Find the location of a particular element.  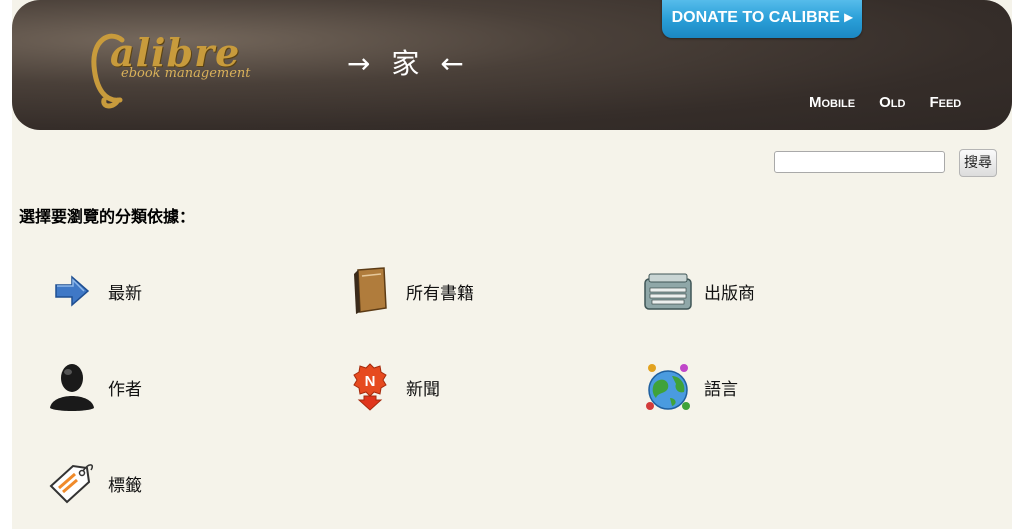

category-tags: 標籤 is located at coordinates (94, 483).